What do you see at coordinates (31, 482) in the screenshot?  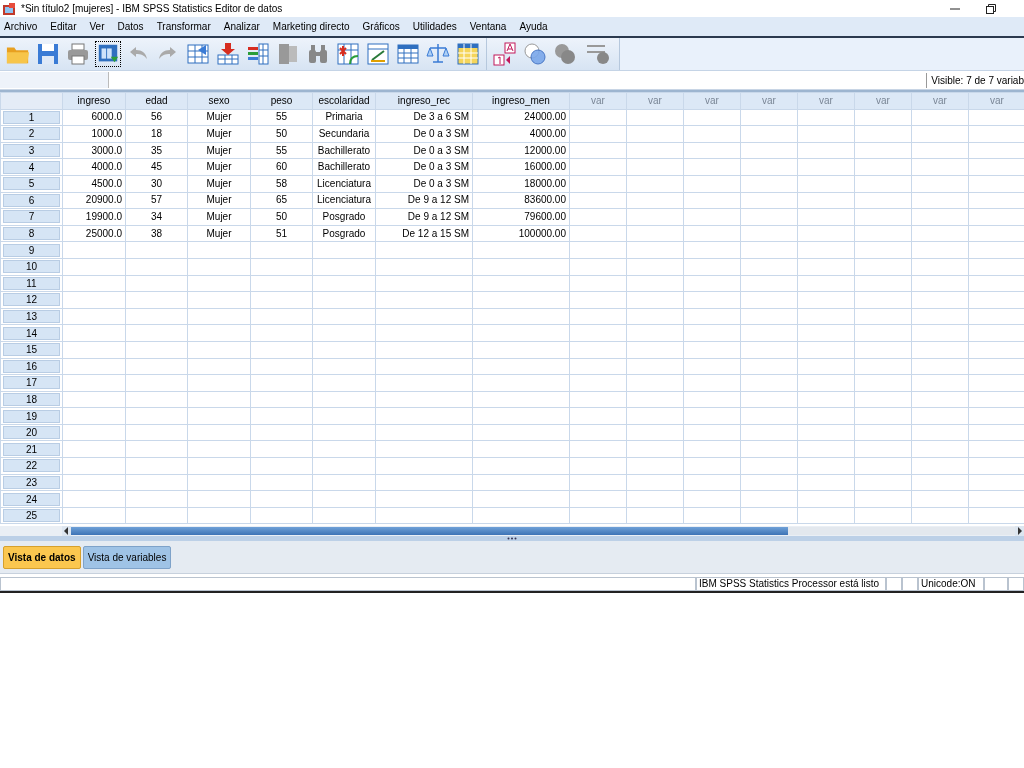 I see `row-header: 23` at bounding box center [31, 482].